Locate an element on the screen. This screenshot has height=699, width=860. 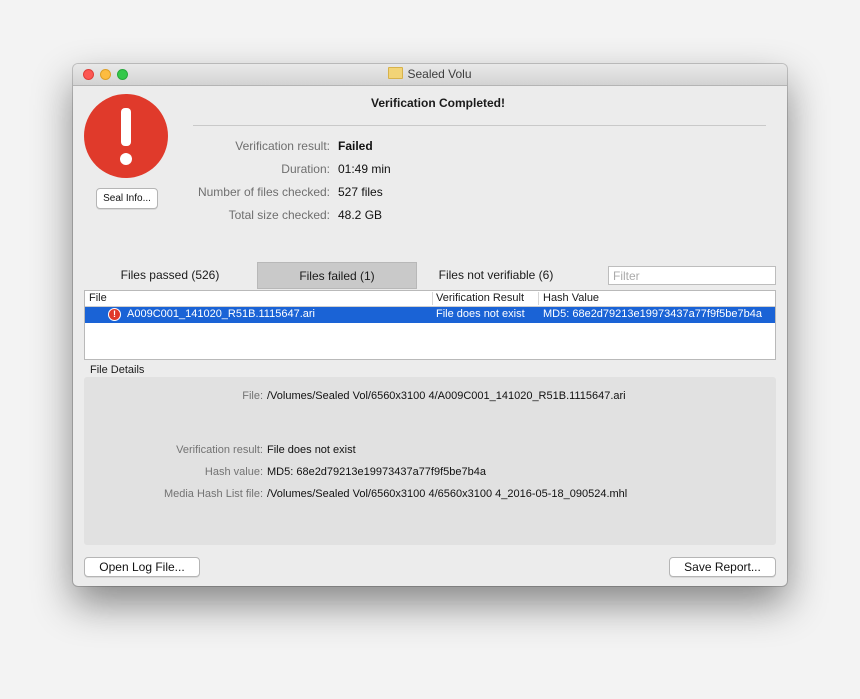
column-header-verification-result: Verification Result is located at coordinates (480, 298).